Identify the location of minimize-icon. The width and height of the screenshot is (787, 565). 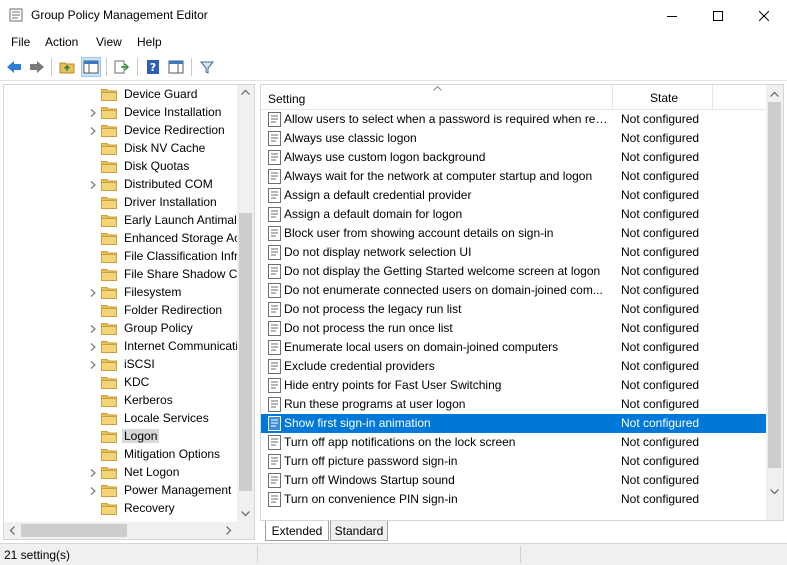
(672, 16).